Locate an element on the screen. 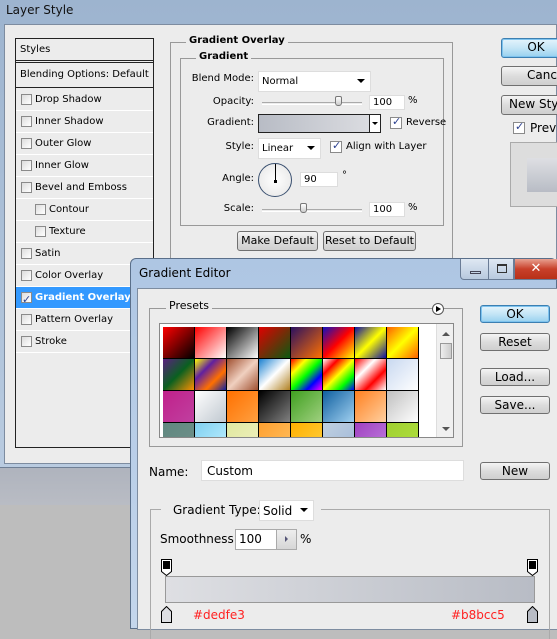  gradient-bar is located at coordinates (350, 589).